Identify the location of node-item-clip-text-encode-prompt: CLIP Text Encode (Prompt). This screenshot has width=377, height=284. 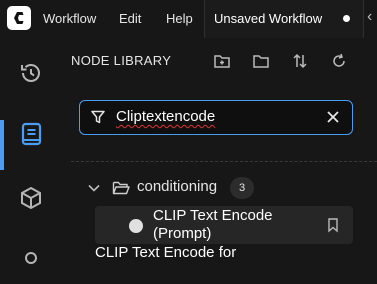
(224, 225).